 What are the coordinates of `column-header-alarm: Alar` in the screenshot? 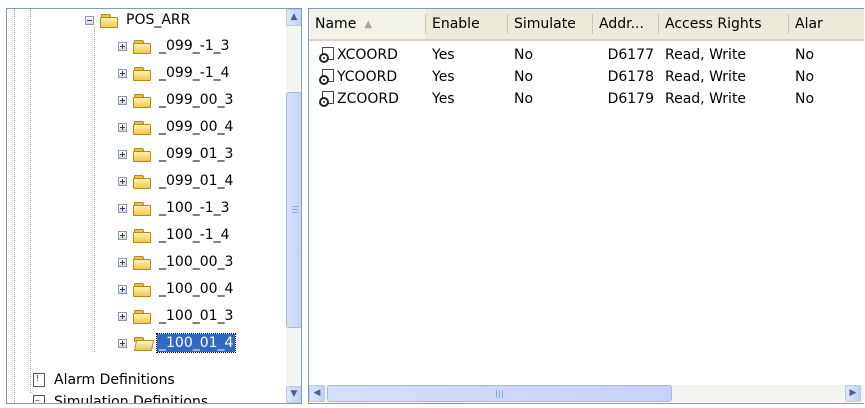 It's located at (826, 24).